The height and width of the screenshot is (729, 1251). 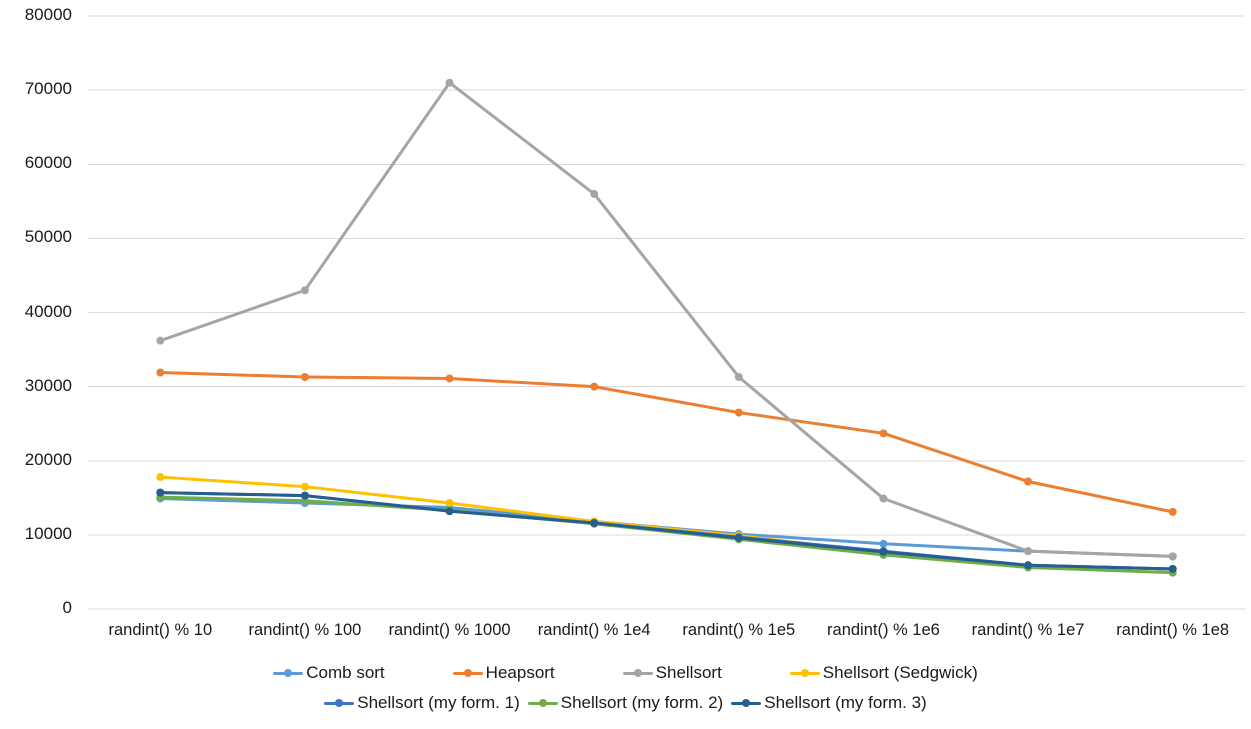 I want to click on x-axis-tick-label: randint() % 10, so click(x=160, y=630).